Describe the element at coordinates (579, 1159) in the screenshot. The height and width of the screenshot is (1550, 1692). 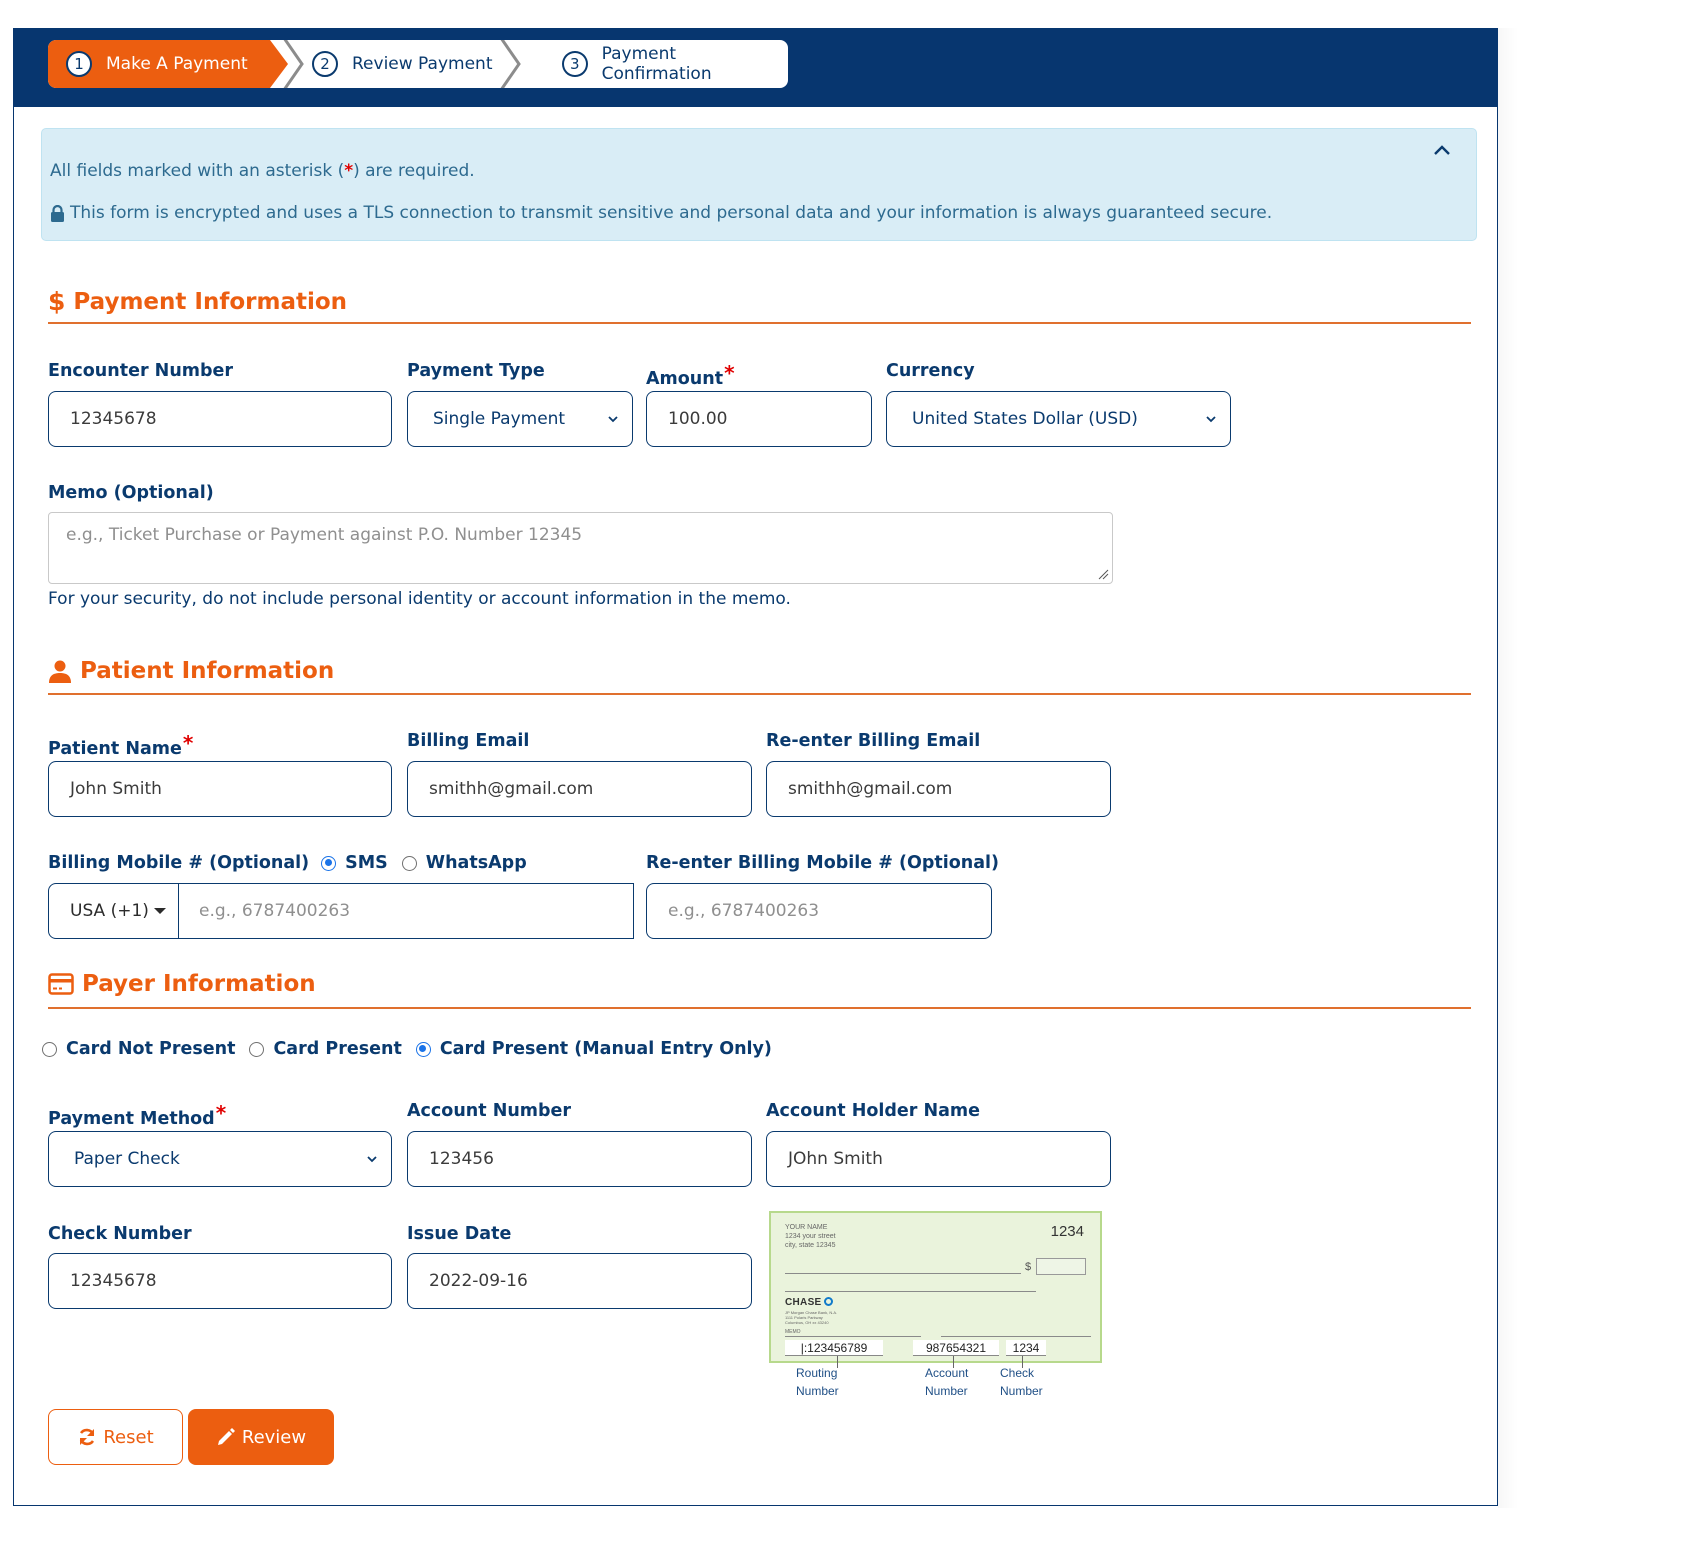
I see `account-number-input: 123456` at that location.